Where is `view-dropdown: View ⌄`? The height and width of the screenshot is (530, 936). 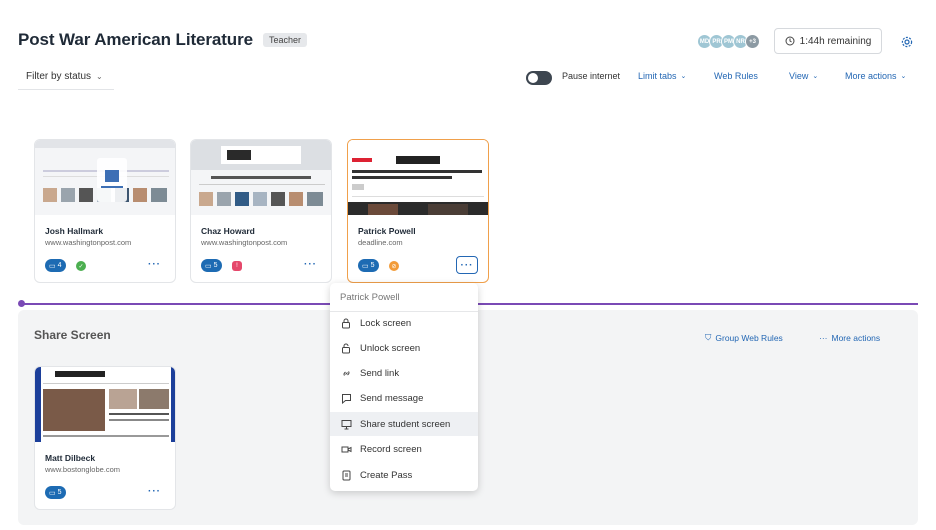 view-dropdown: View ⌄ is located at coordinates (803, 76).